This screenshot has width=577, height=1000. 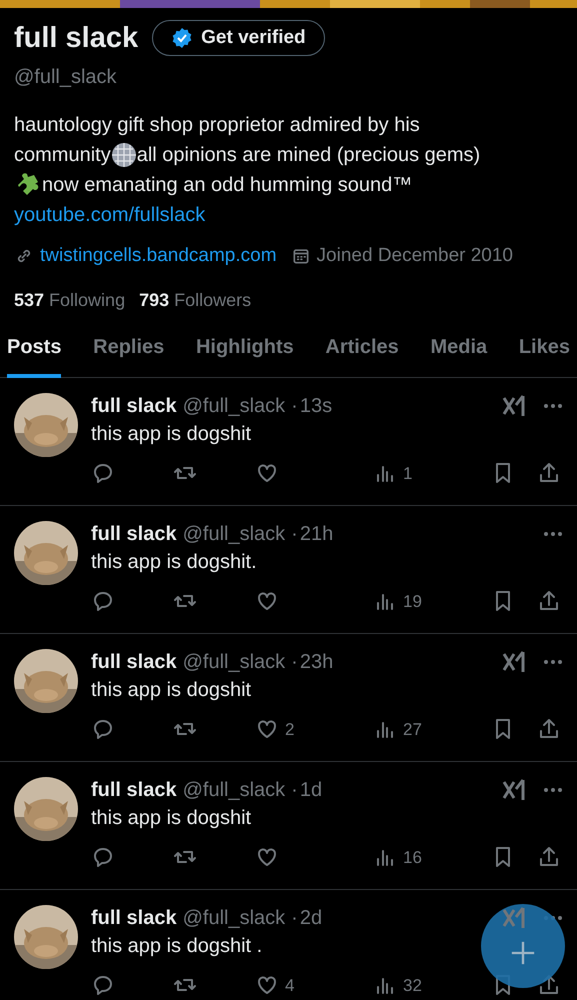 What do you see at coordinates (288, 570) in the screenshot?
I see `post-row: full slack @full_slack ·21h this app is dogshit. 19` at bounding box center [288, 570].